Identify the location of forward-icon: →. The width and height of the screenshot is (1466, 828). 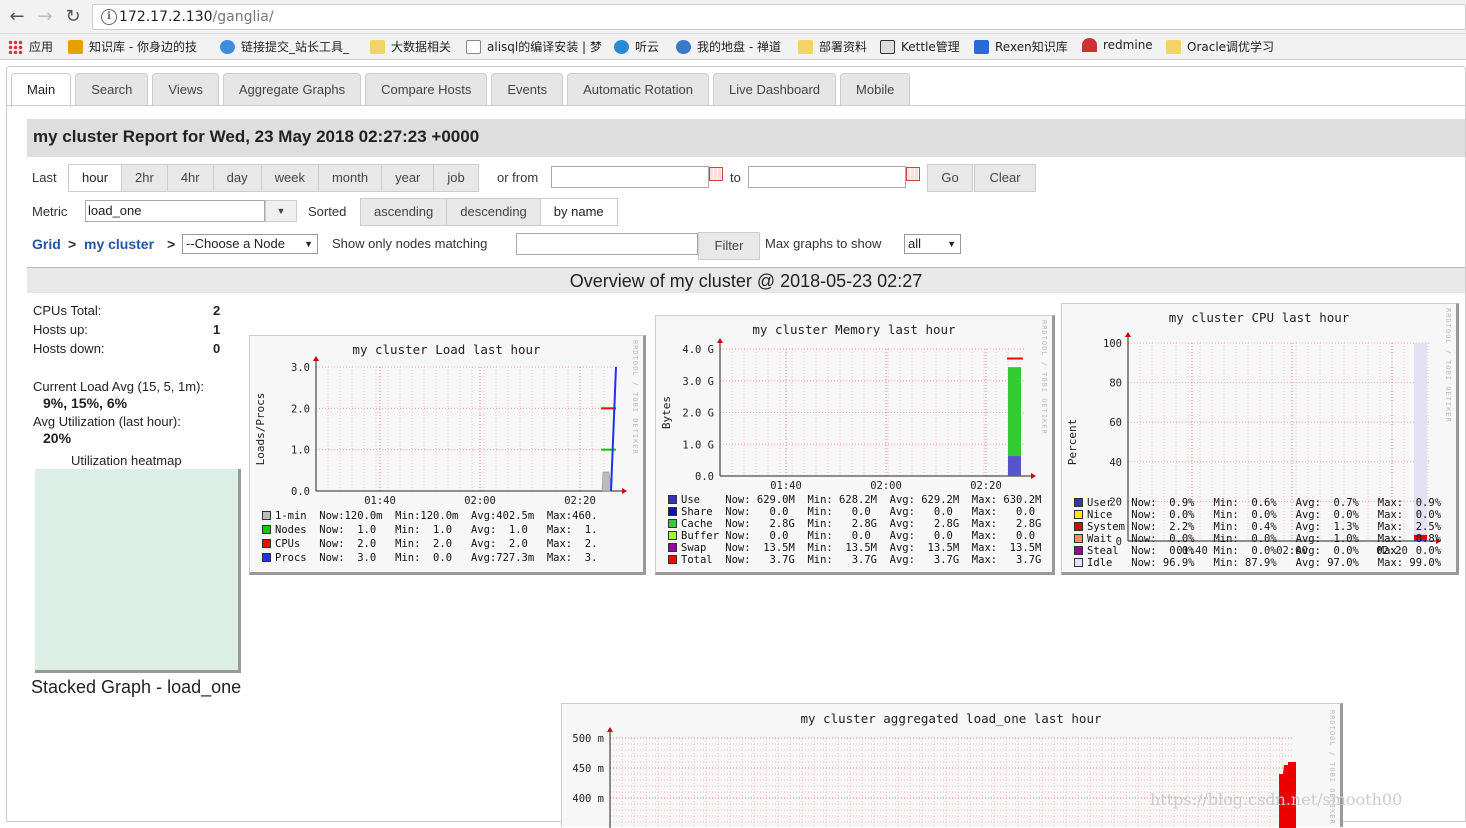
(45, 17).